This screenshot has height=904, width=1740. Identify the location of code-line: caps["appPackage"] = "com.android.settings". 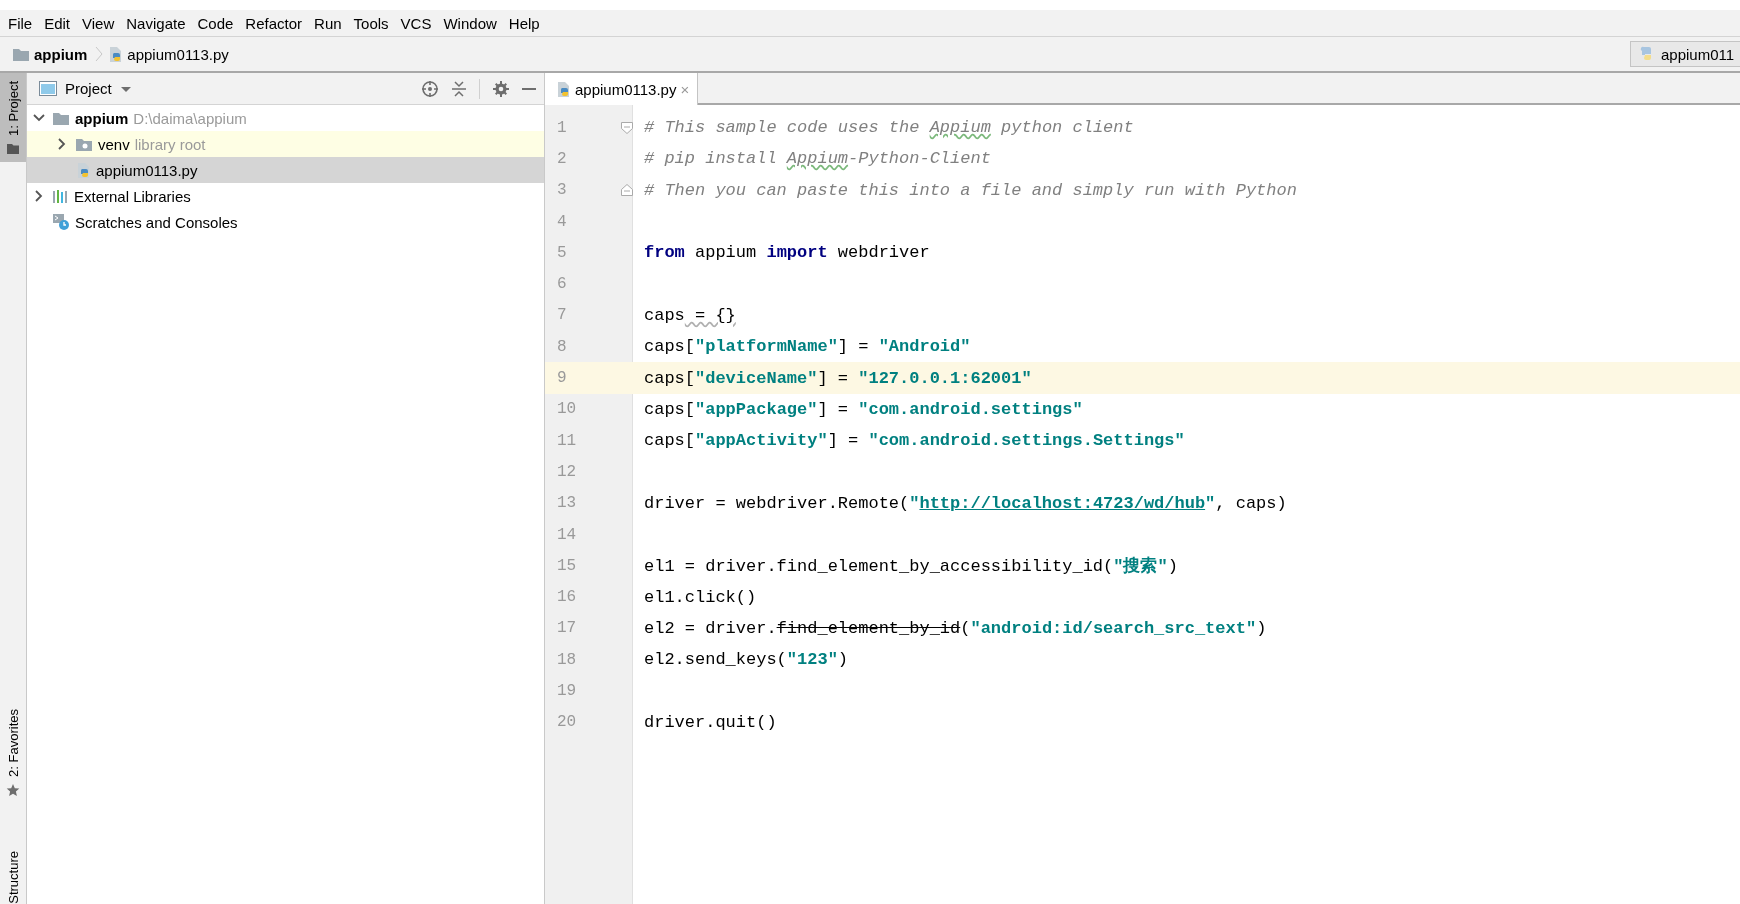
(863, 409).